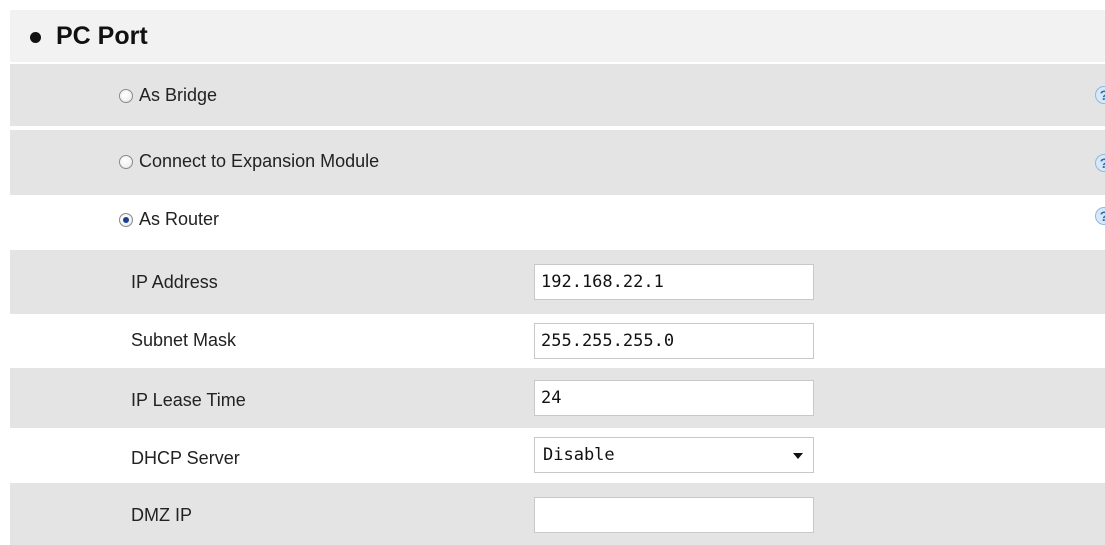  I want to click on field-row-dmz-ip: DMZ IP, so click(557, 514).